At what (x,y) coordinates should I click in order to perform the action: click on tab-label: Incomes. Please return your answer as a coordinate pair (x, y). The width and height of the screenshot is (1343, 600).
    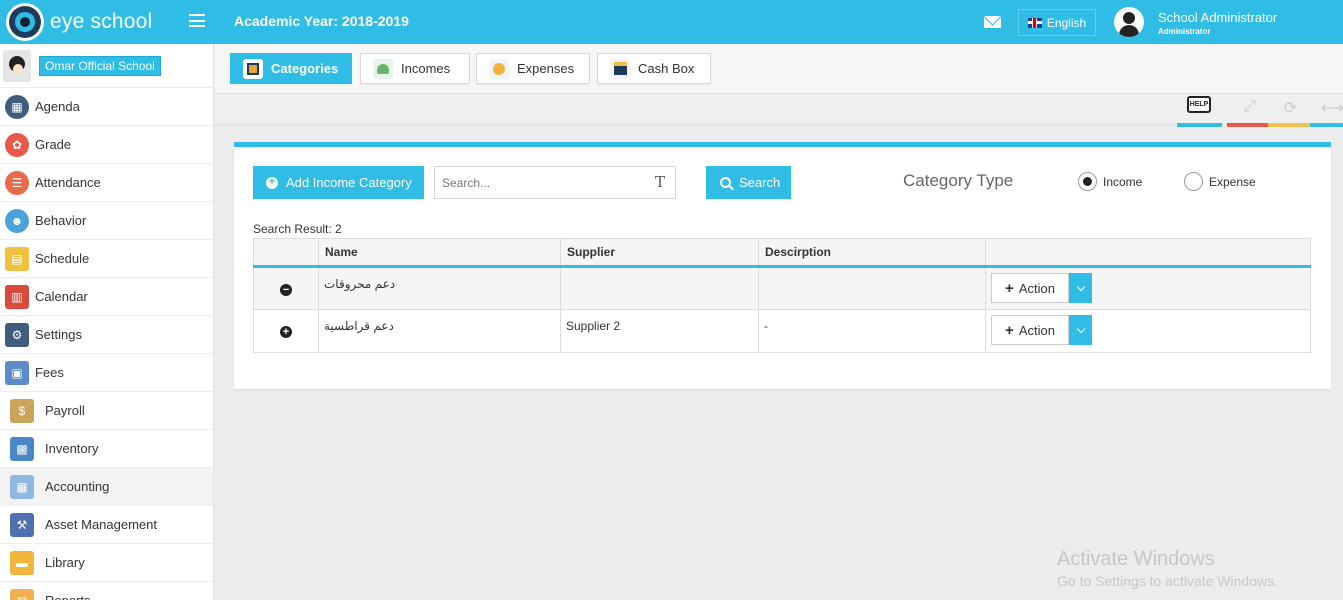
    Looking at the image, I should click on (426, 68).